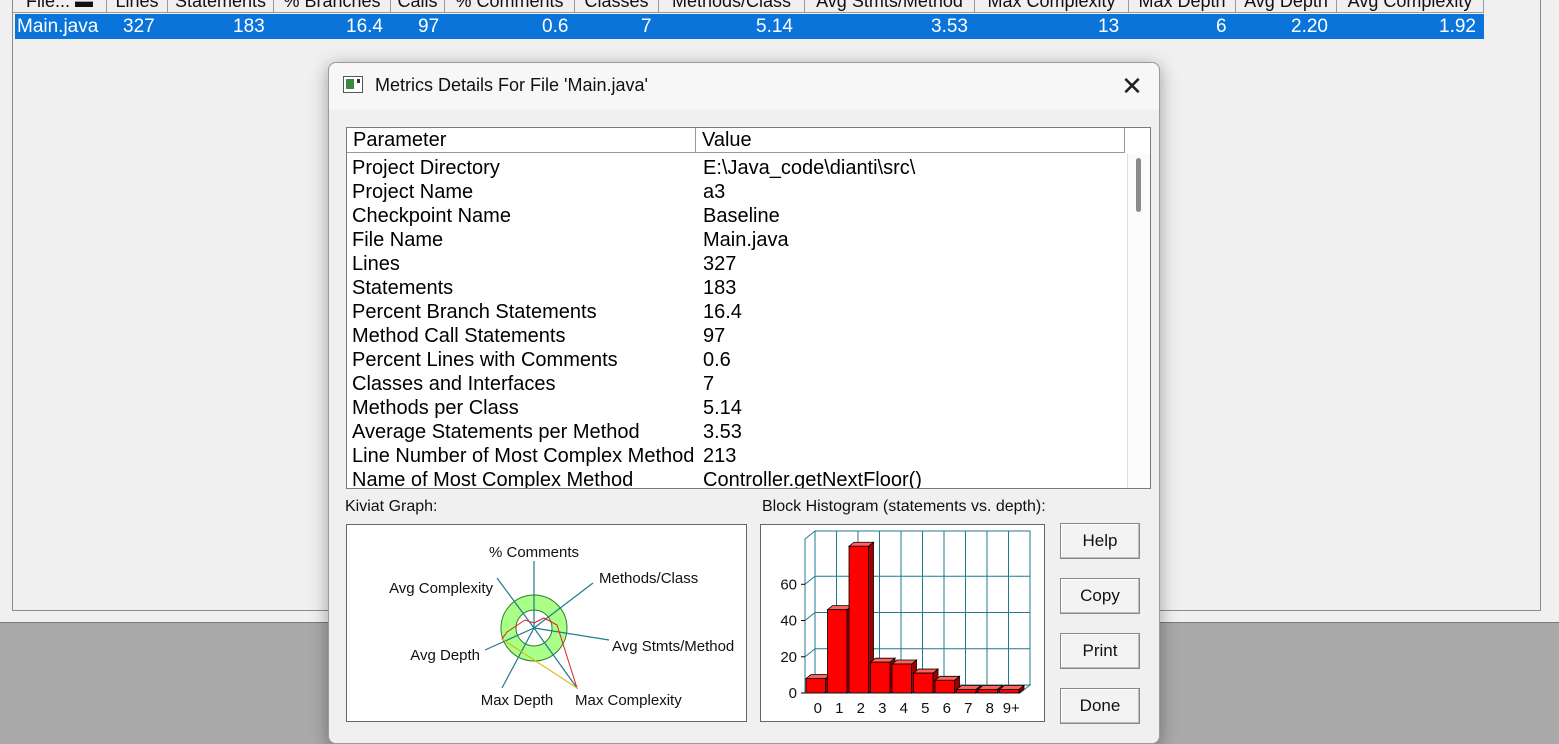  I want to click on column-header-calls: Calls, so click(418, 6).